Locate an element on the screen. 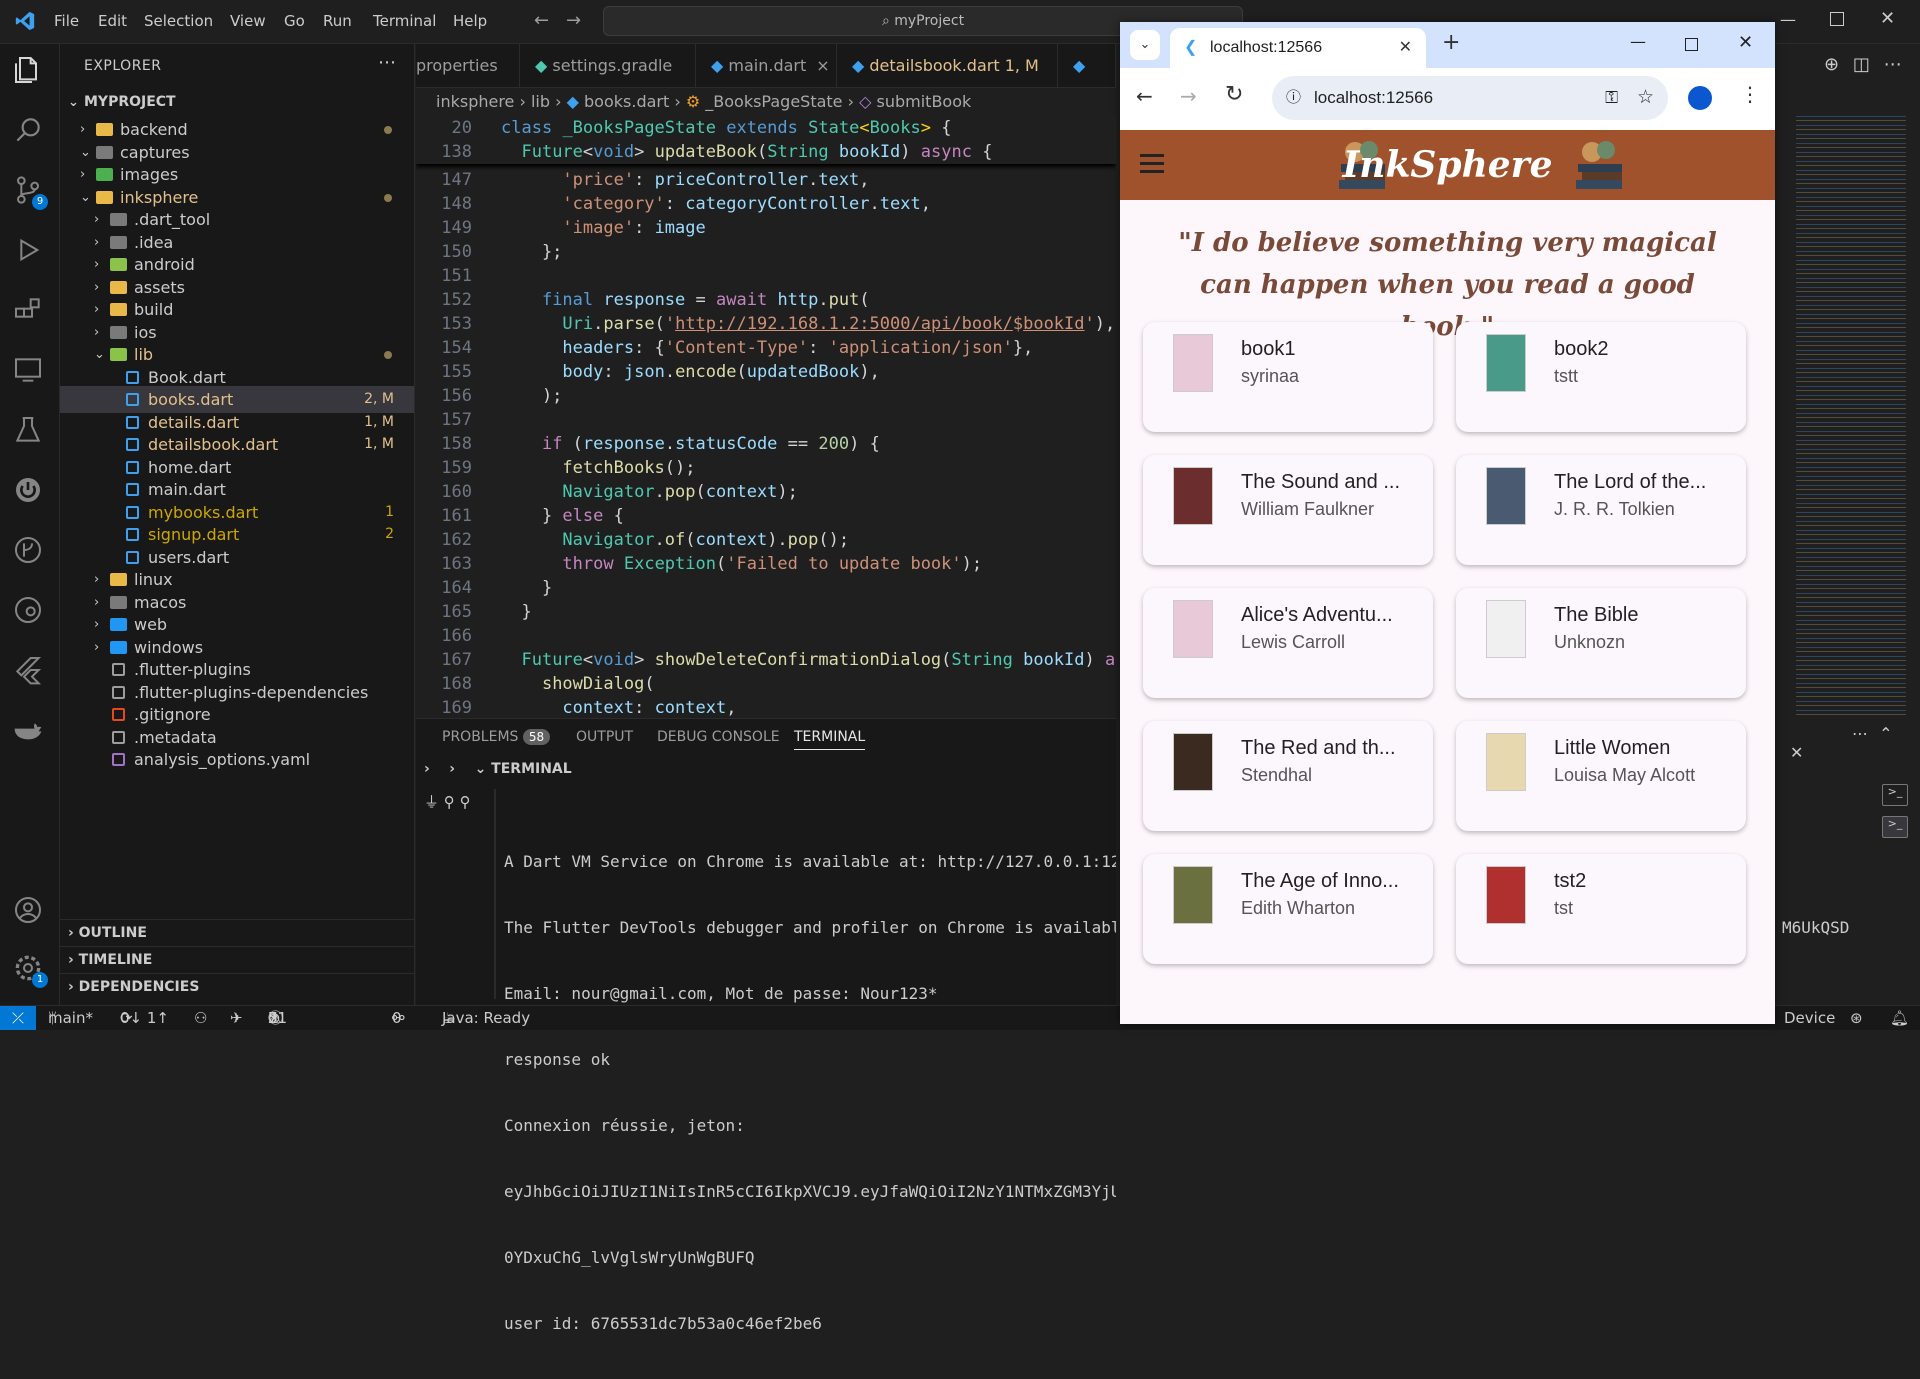 The width and height of the screenshot is (1920, 1379). tab-properties: properties is located at coordinates (468, 66).